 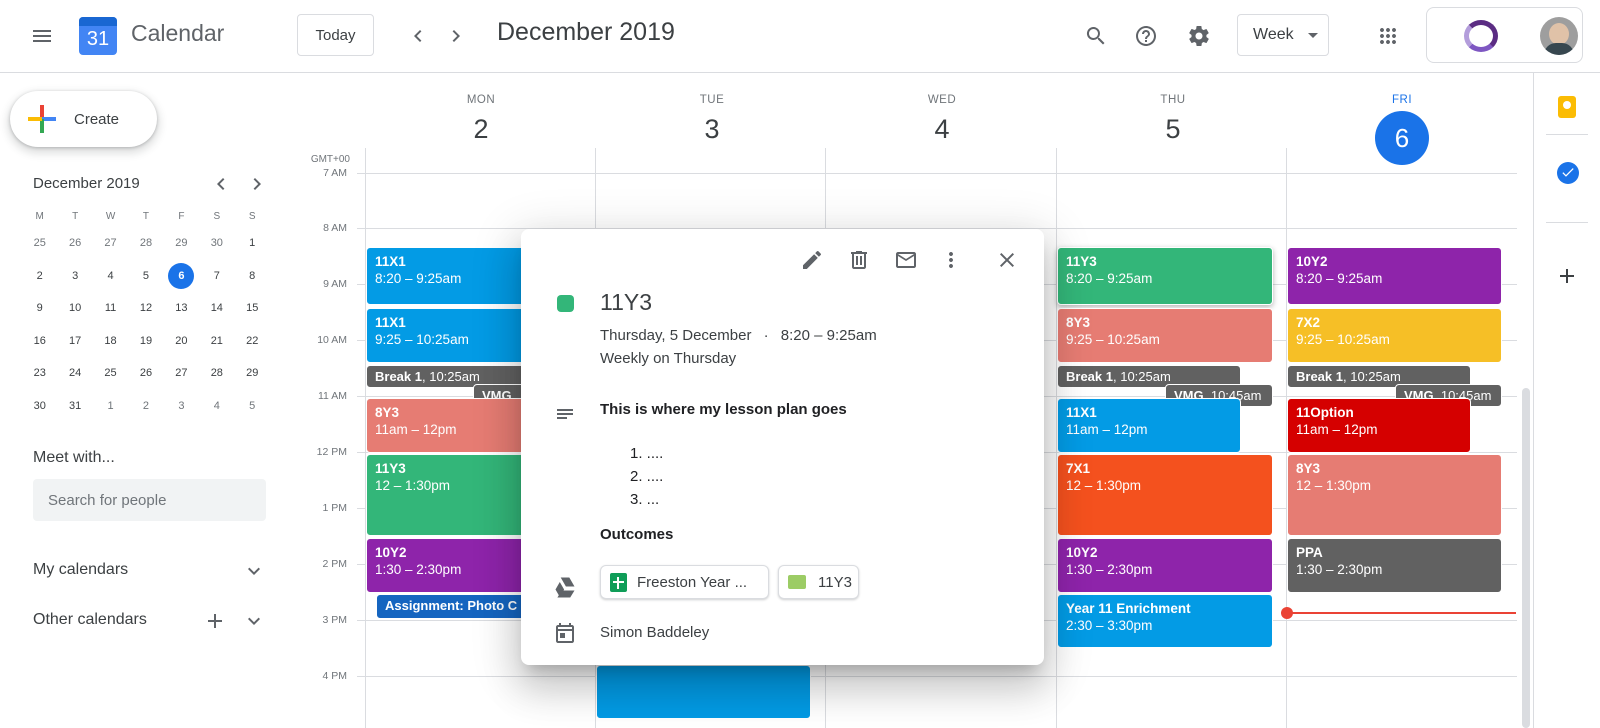 I want to click on mini-day: 22, so click(x=252, y=341).